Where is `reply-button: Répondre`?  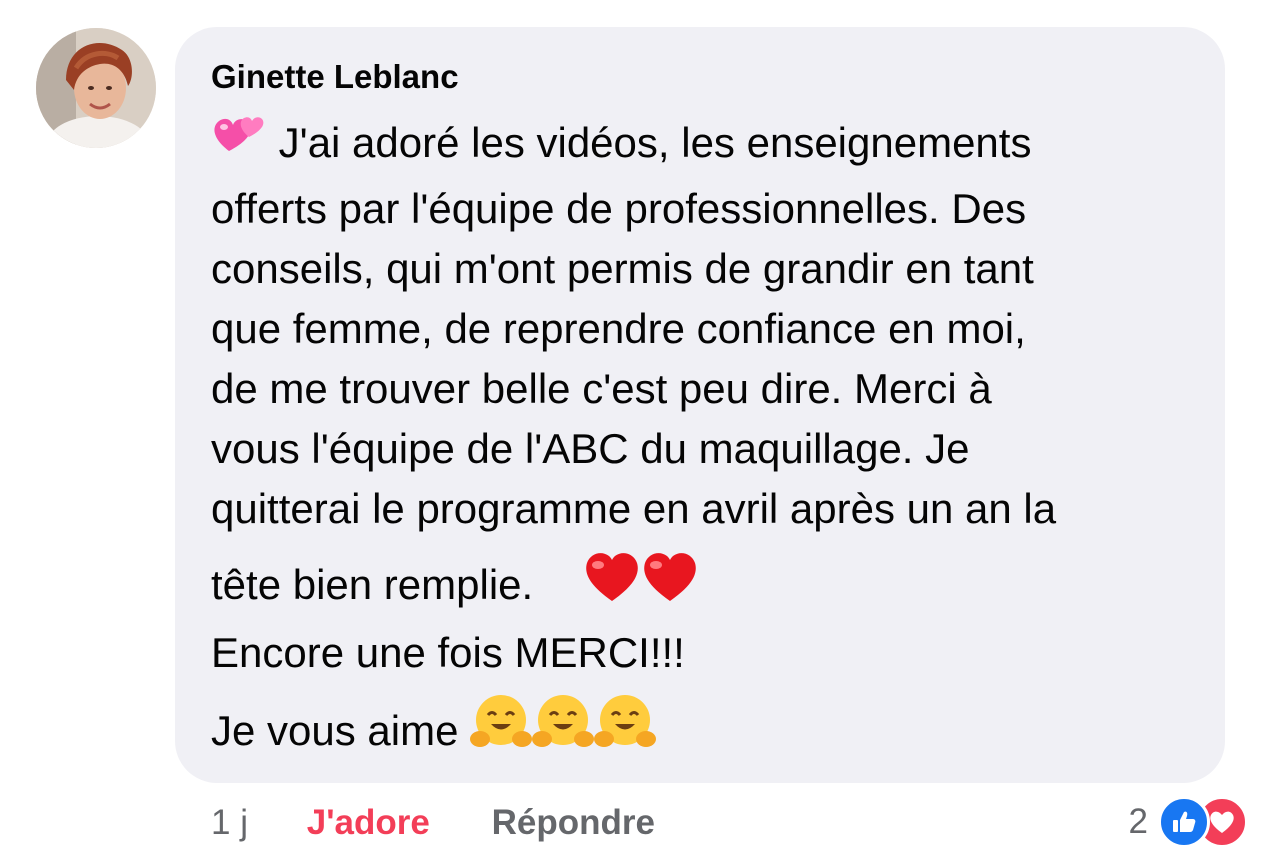
reply-button: Répondre is located at coordinates (573, 823).